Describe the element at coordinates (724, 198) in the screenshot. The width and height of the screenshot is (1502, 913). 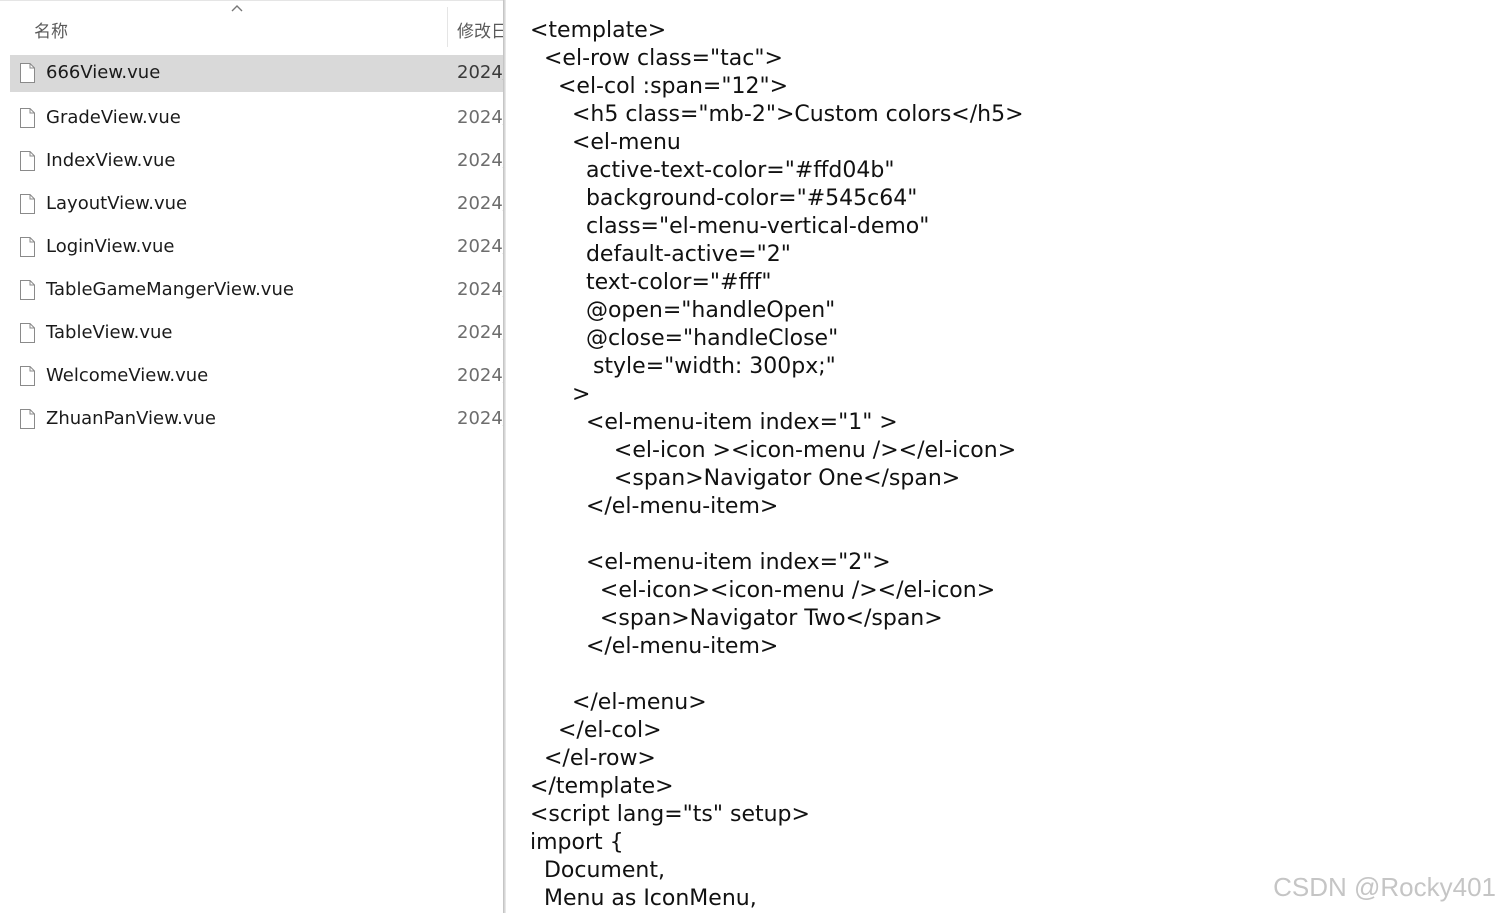
I see `code-line: background-color="#545c64"` at that location.